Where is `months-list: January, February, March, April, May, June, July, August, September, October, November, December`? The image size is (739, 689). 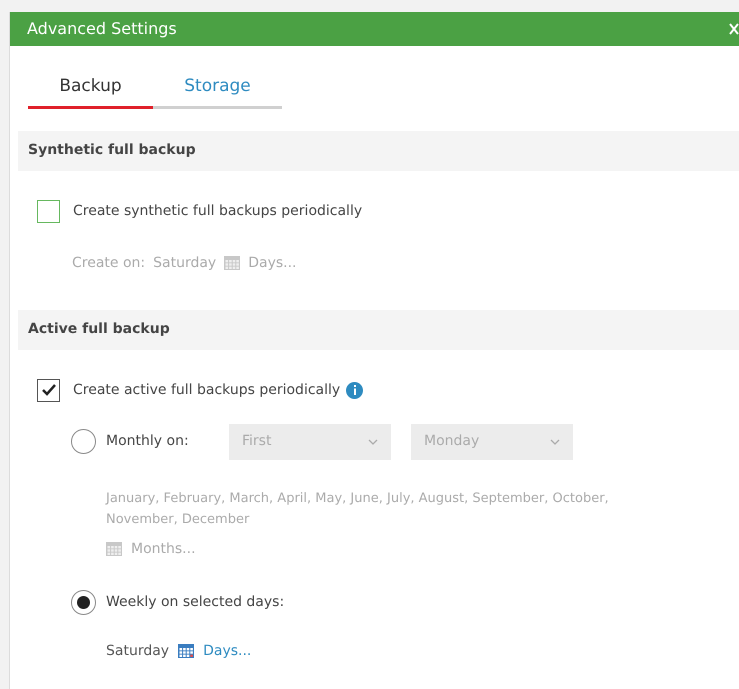 months-list: January, February, March, April, May, June, July, August, September, October, November, December is located at coordinates (378, 509).